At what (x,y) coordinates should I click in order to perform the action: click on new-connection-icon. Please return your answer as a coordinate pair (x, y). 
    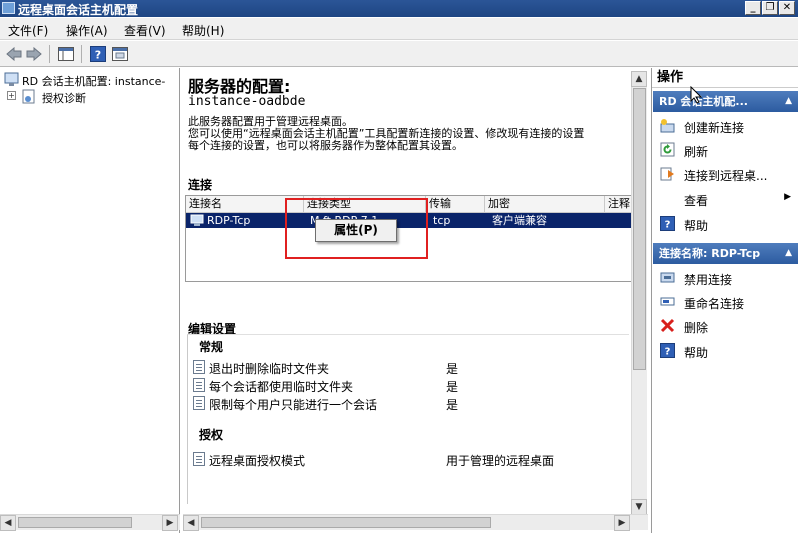
    Looking at the image, I should click on (667, 126).